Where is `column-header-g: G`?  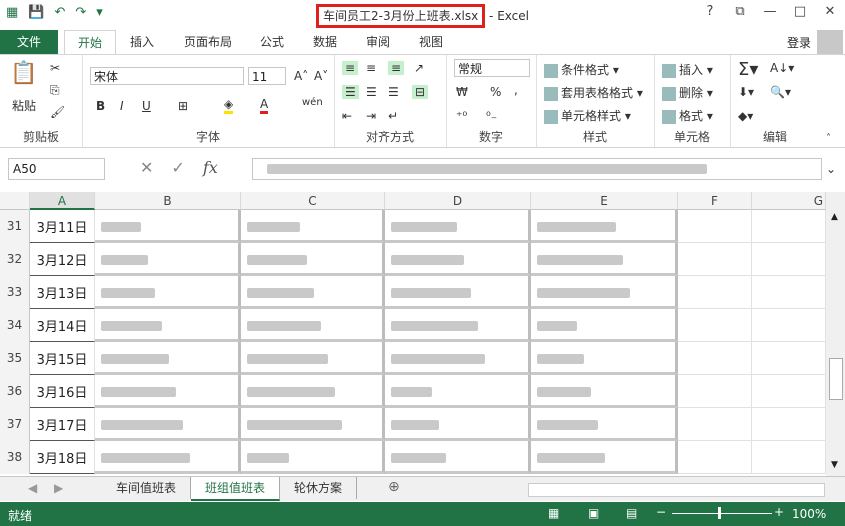
column-header-g: G is located at coordinates (789, 201).